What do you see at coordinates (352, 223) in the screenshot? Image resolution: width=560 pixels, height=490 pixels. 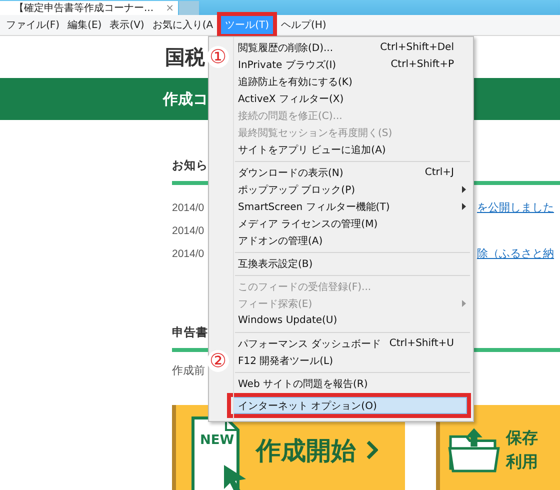 I see `menu-item: メディア ライセンスの管理(M)` at bounding box center [352, 223].